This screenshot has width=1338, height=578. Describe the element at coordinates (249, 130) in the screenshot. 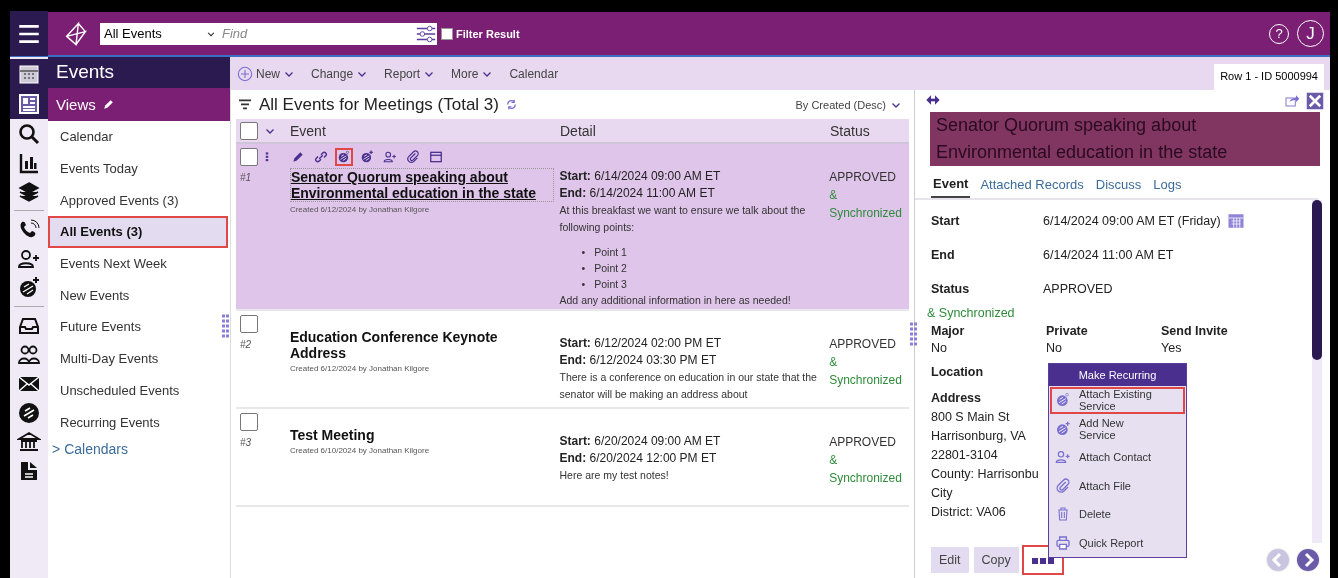

I see `select-all-checkbox` at that location.